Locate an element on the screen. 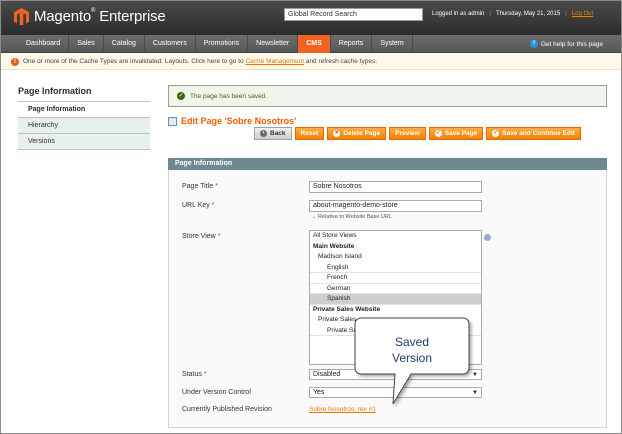 This screenshot has height=434, width=622. nav-item-cms: CMS is located at coordinates (314, 44).